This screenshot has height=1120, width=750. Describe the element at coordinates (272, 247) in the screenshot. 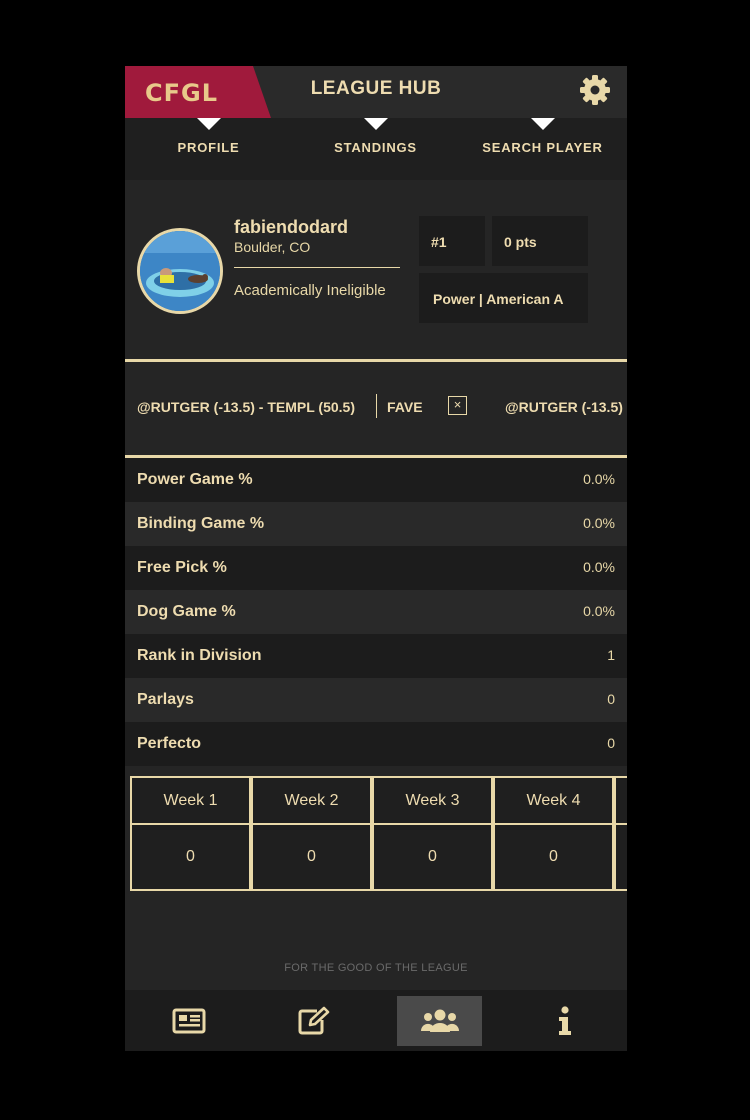

I see `user-location: Boulder, CO` at that location.